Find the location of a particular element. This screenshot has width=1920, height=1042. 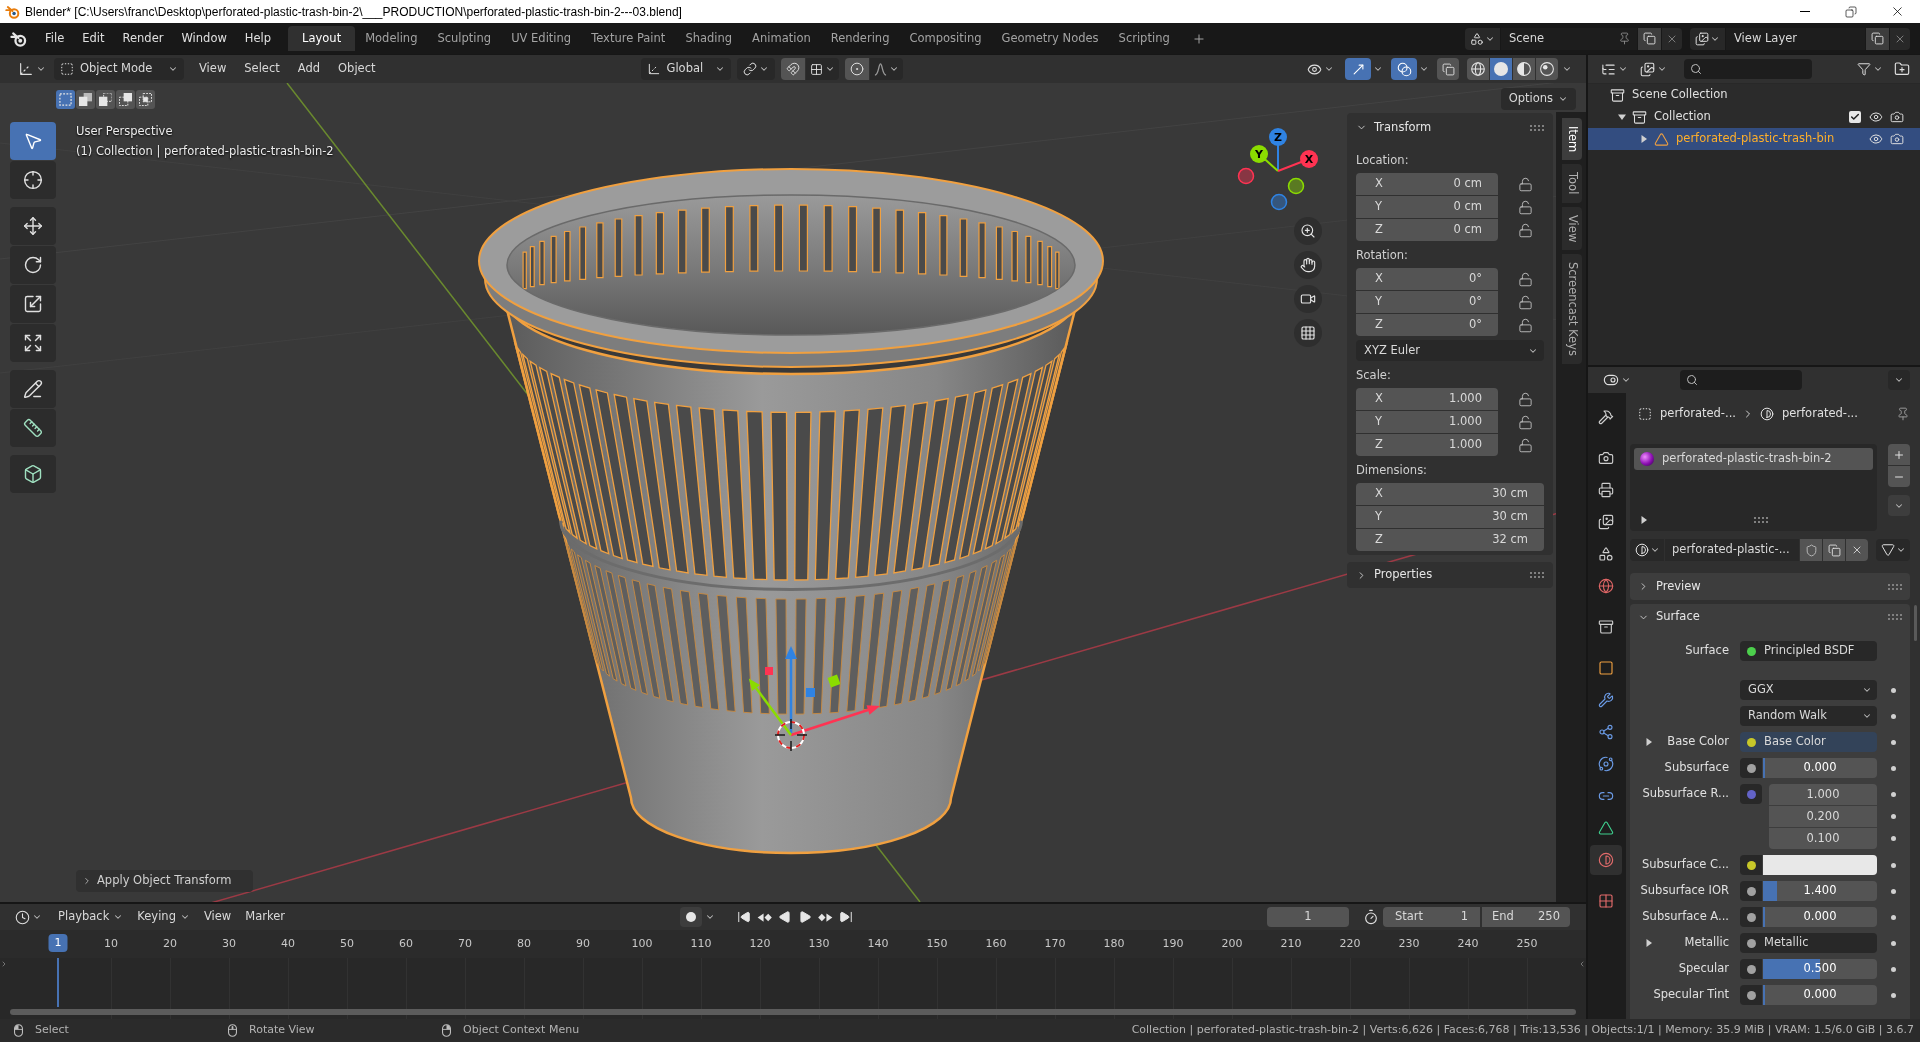

frame-field: 1 is located at coordinates (1308, 917).